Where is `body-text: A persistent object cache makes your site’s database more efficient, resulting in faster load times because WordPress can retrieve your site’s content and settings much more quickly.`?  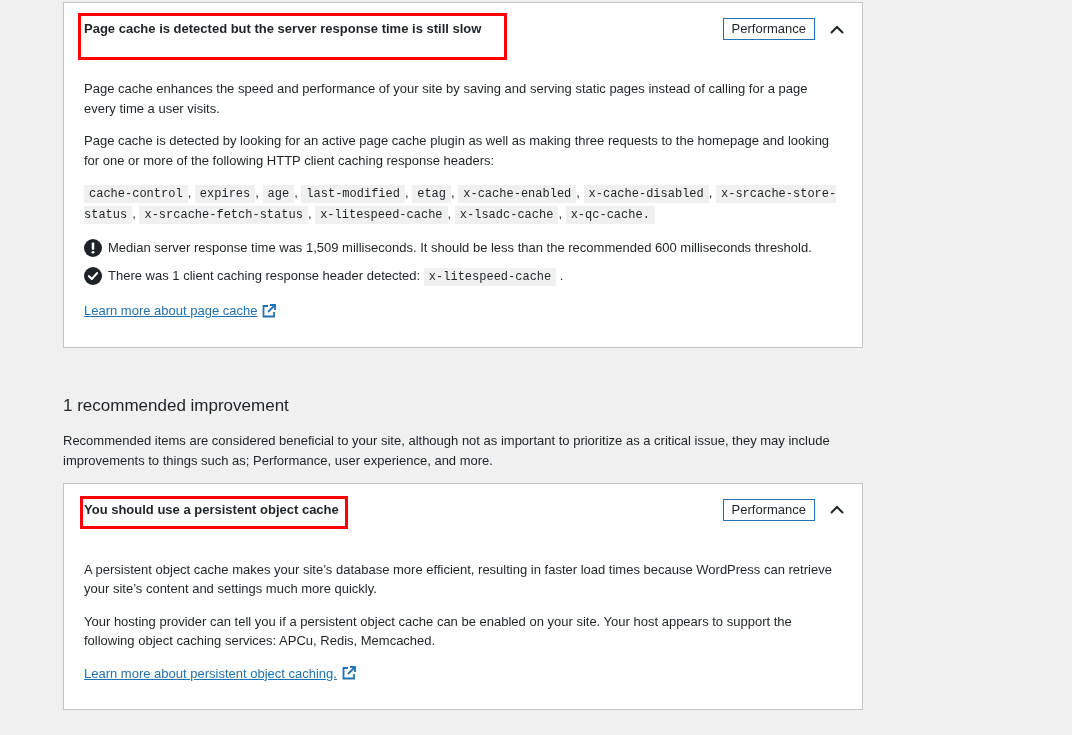 body-text: A persistent object cache makes your site’s database more efficient, resulting in faster load times because WordPress can retrieve your site’s content and settings much more quickly. is located at coordinates (458, 579).